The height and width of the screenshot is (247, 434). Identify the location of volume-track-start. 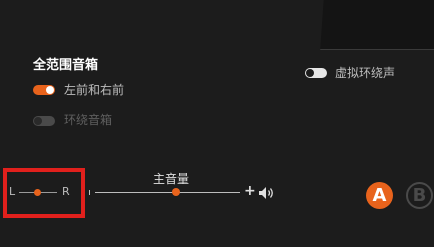
(89, 192).